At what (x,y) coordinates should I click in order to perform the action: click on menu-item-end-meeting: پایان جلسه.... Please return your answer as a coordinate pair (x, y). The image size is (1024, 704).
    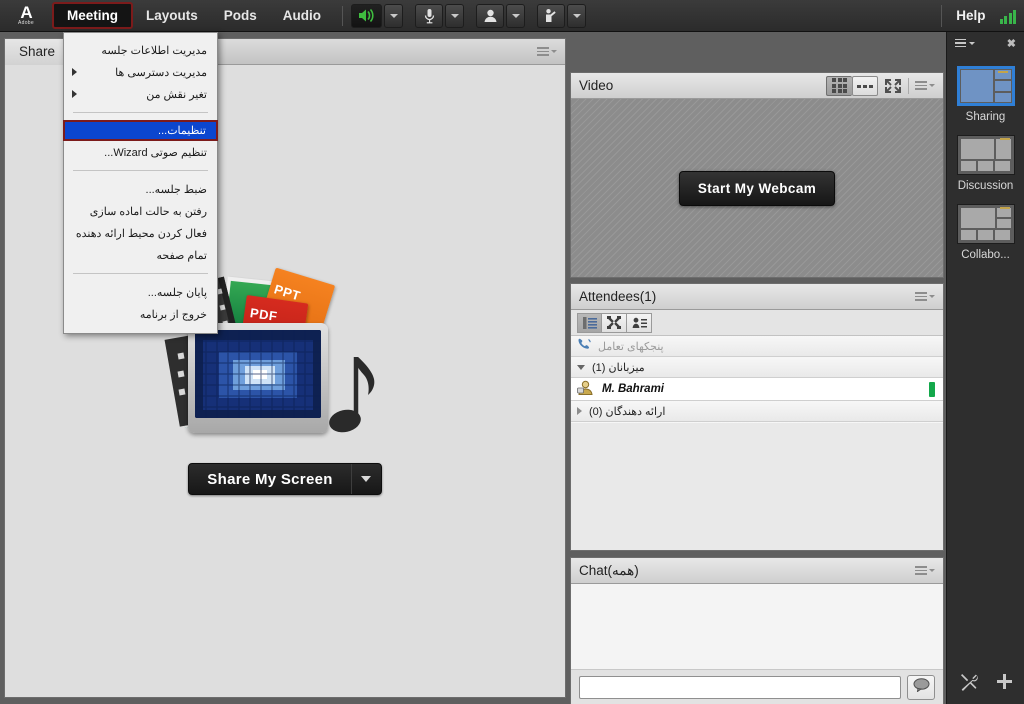
    Looking at the image, I should click on (140, 292).